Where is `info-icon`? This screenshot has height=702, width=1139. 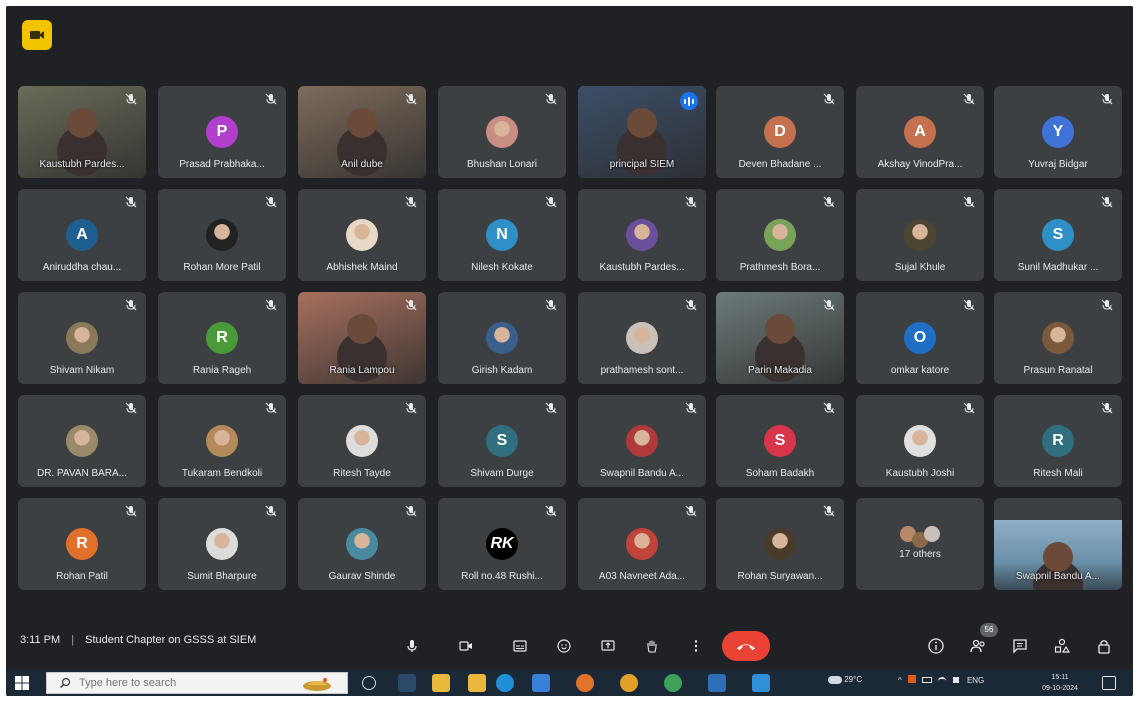
info-icon is located at coordinates (936, 646).